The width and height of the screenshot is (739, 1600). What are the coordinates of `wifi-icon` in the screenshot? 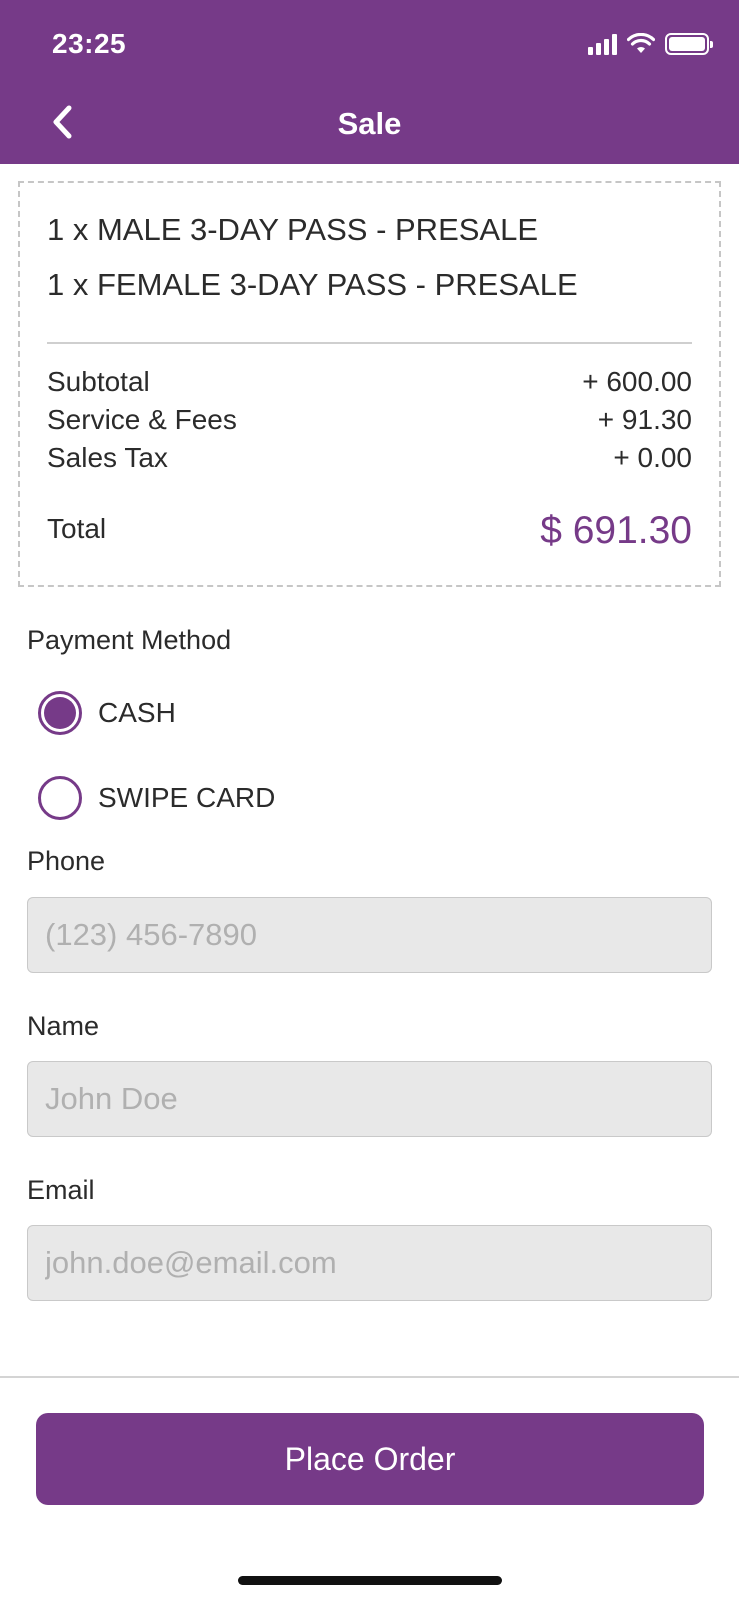 It's located at (641, 43).